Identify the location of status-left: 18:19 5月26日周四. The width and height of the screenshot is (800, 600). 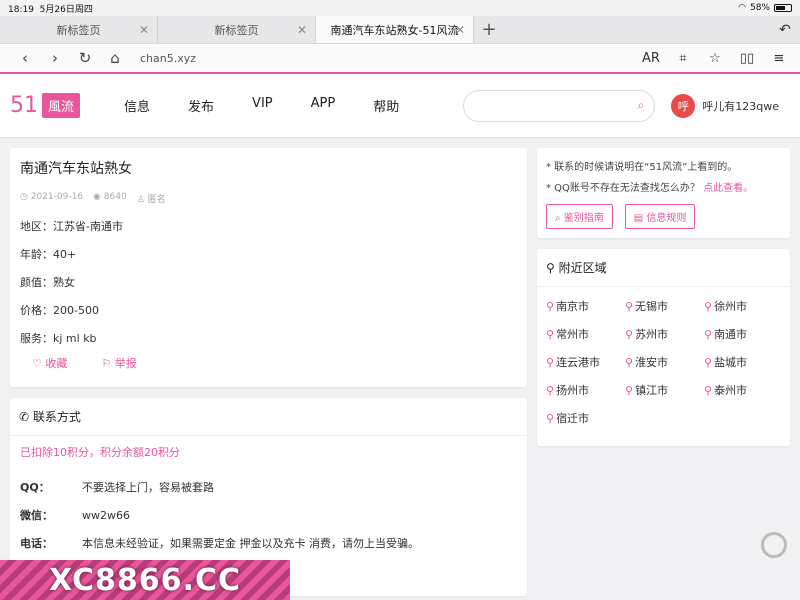
(50, 8).